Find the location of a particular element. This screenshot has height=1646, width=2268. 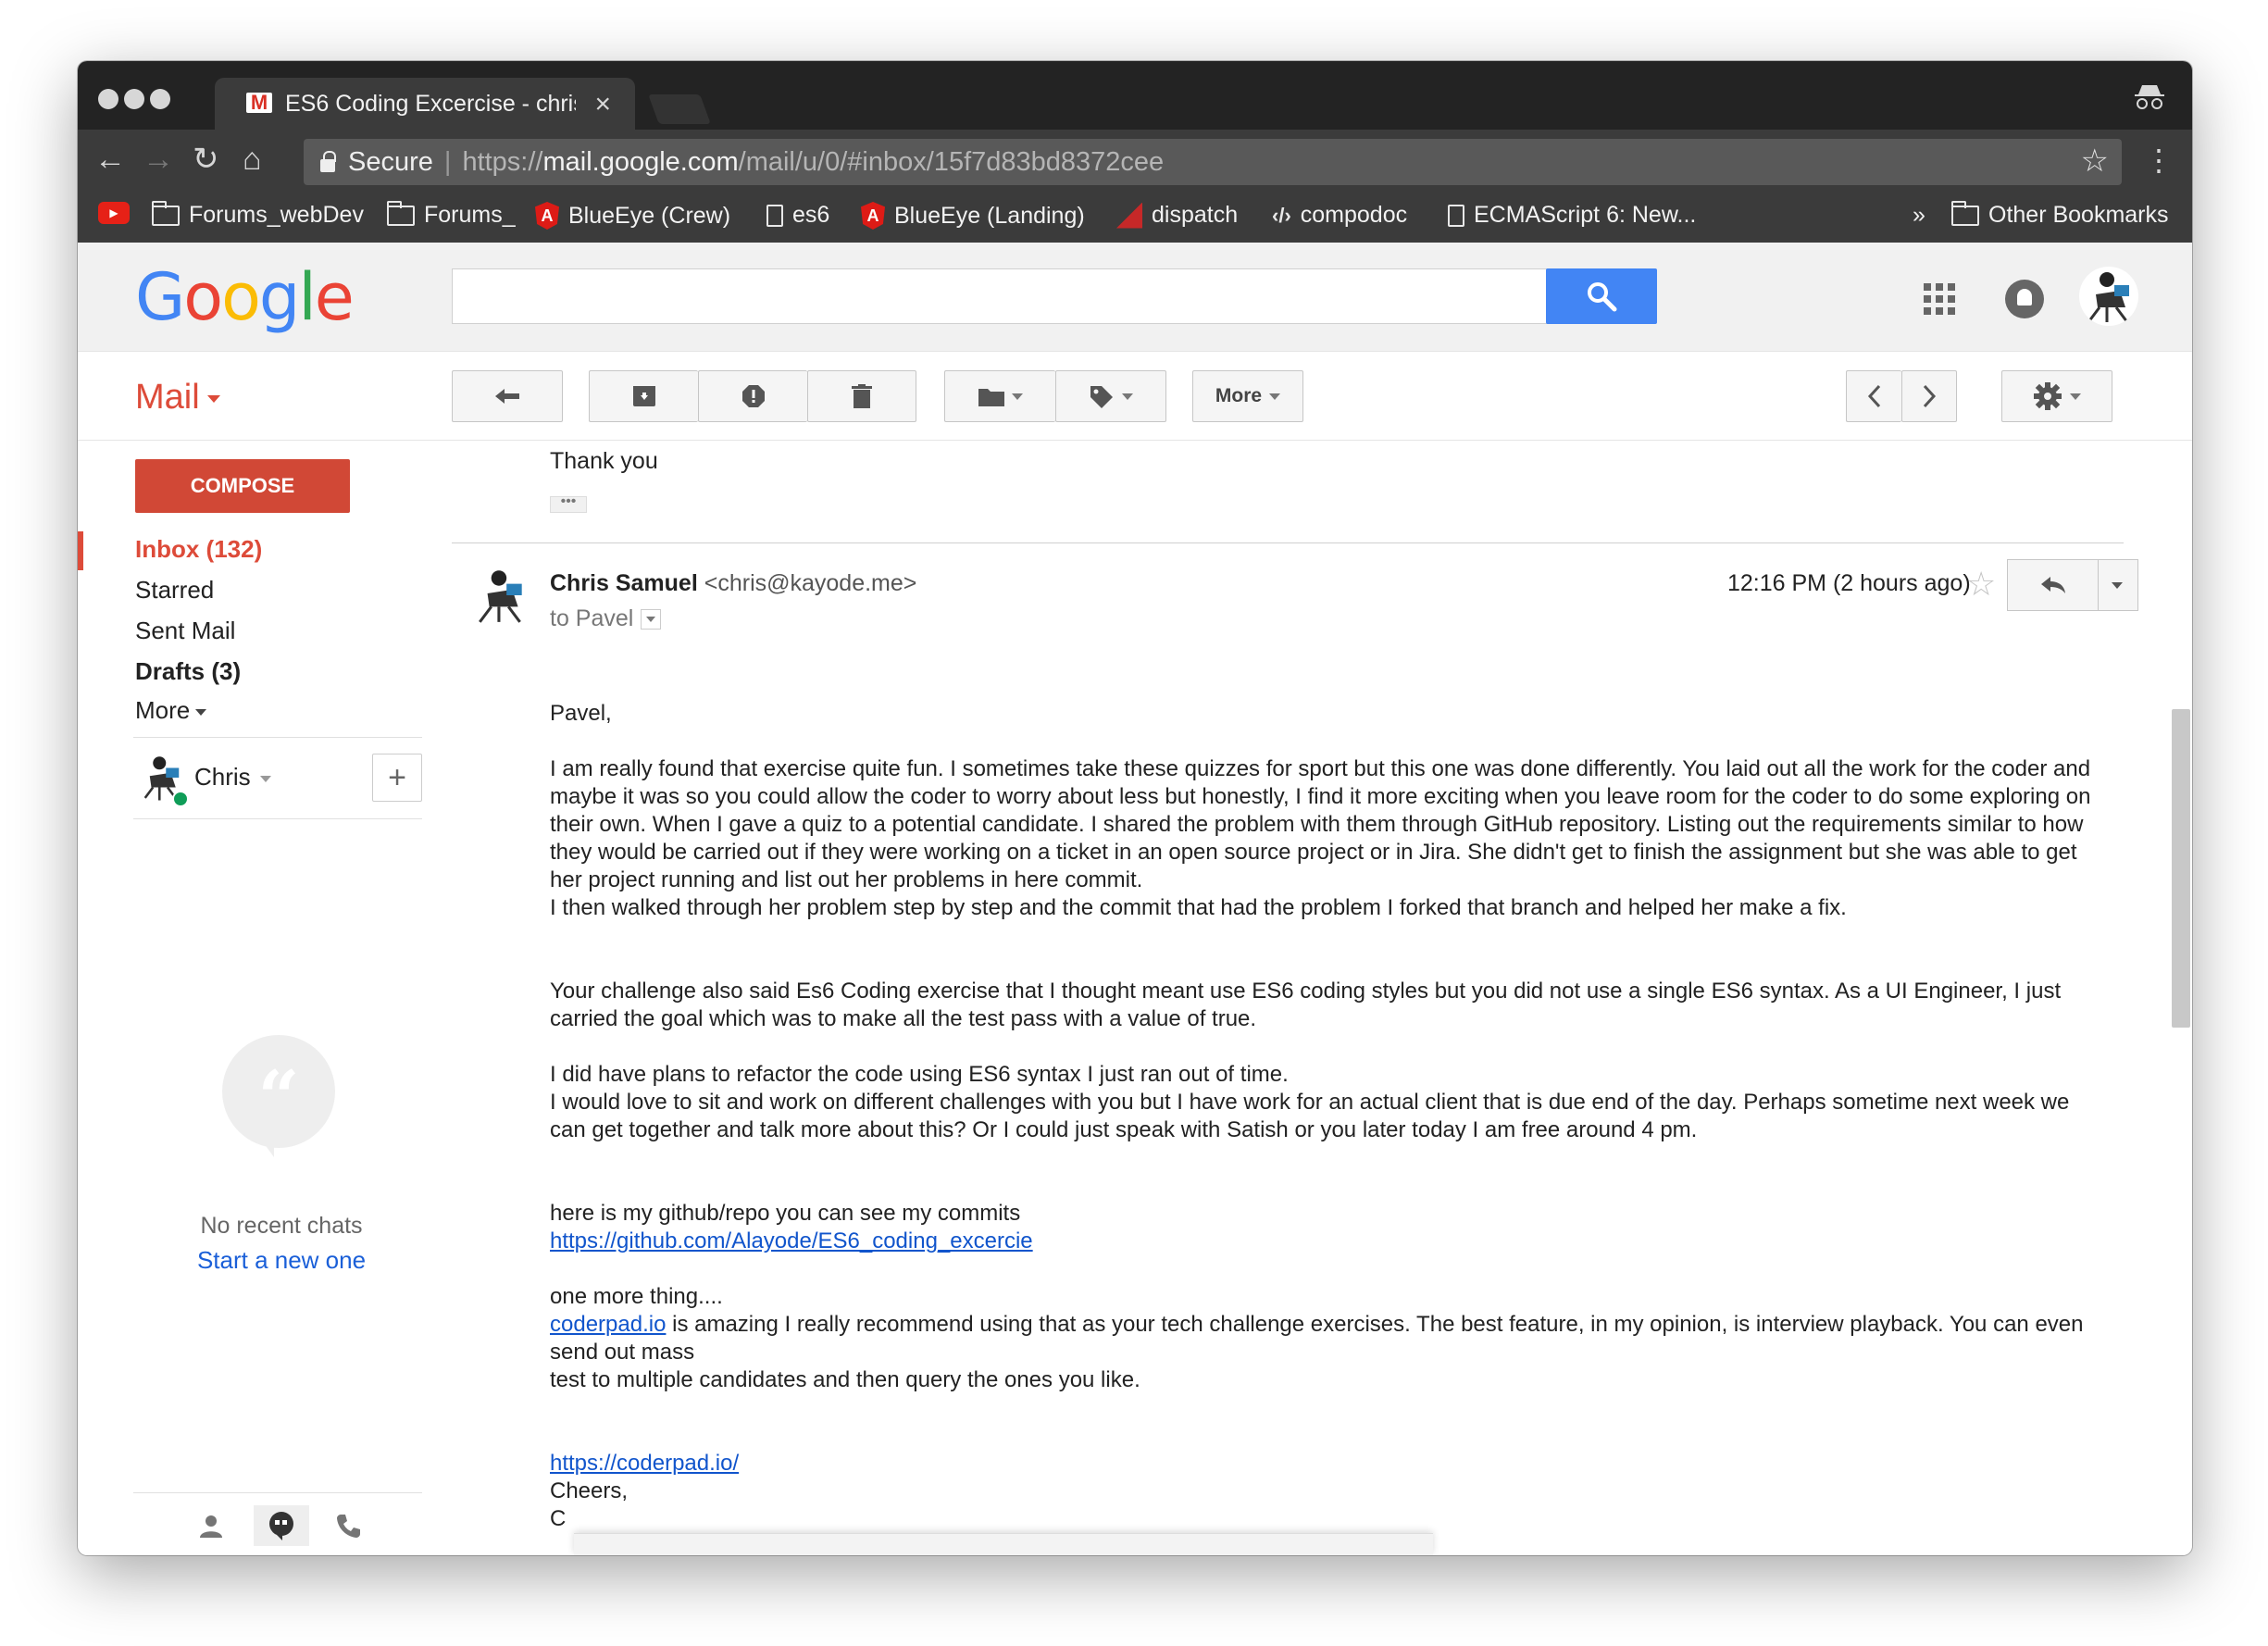

start-new-chat-link: Start a new one is located at coordinates (281, 1260).